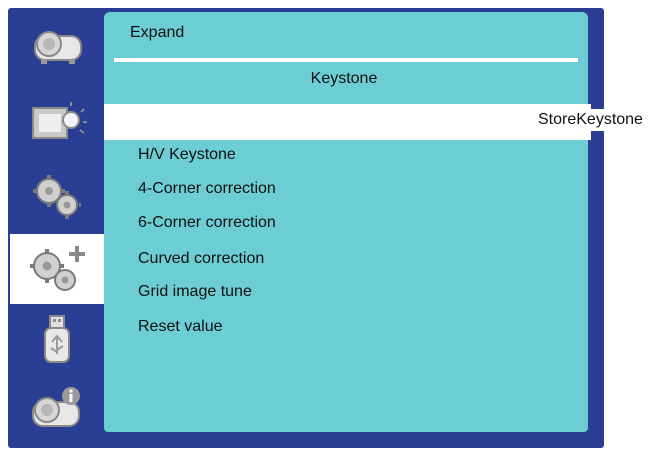  I want to click on sidebar-item-picture, so click(57, 122).